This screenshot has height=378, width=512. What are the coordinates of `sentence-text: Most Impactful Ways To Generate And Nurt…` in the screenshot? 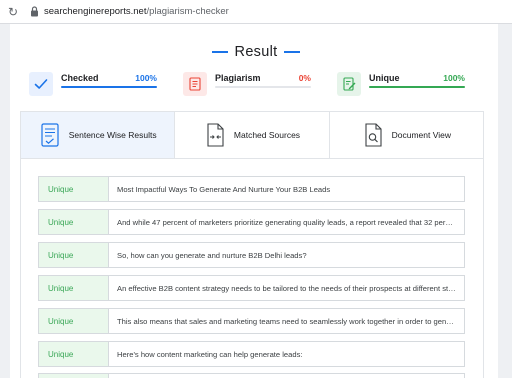 It's located at (286, 189).